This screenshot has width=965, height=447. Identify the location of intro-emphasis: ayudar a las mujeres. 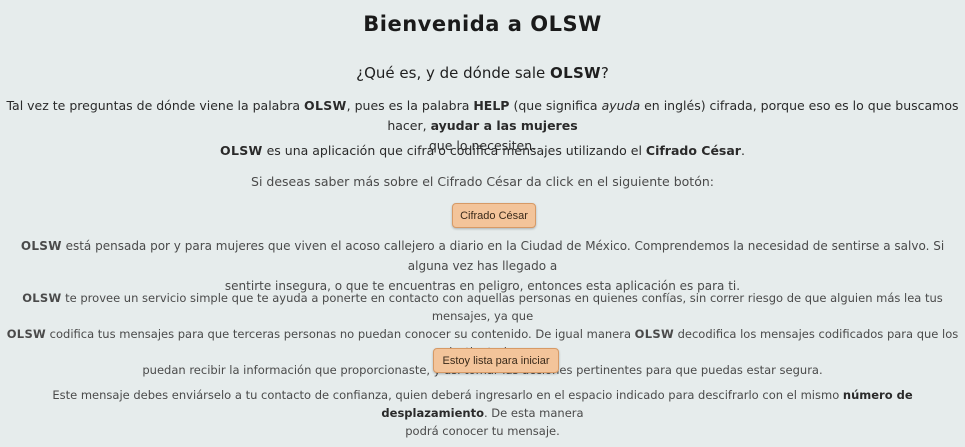
(504, 125).